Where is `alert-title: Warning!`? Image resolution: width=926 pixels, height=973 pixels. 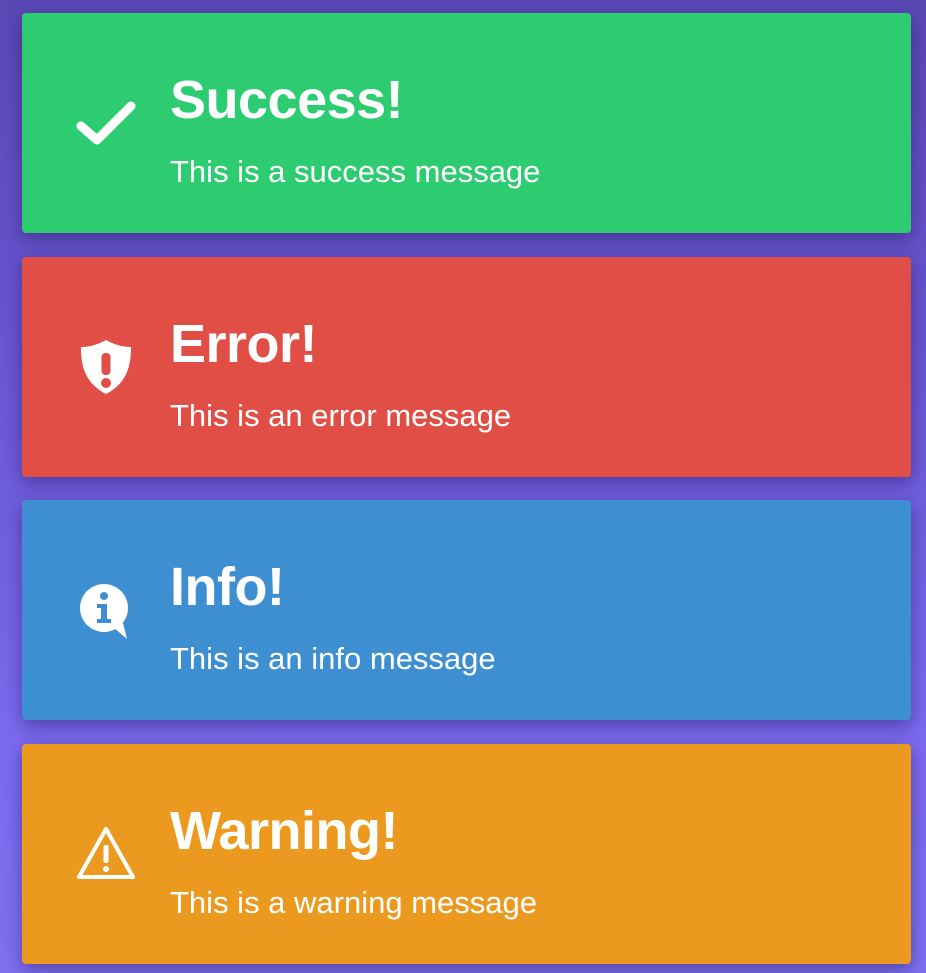 alert-title: Warning! is located at coordinates (284, 831).